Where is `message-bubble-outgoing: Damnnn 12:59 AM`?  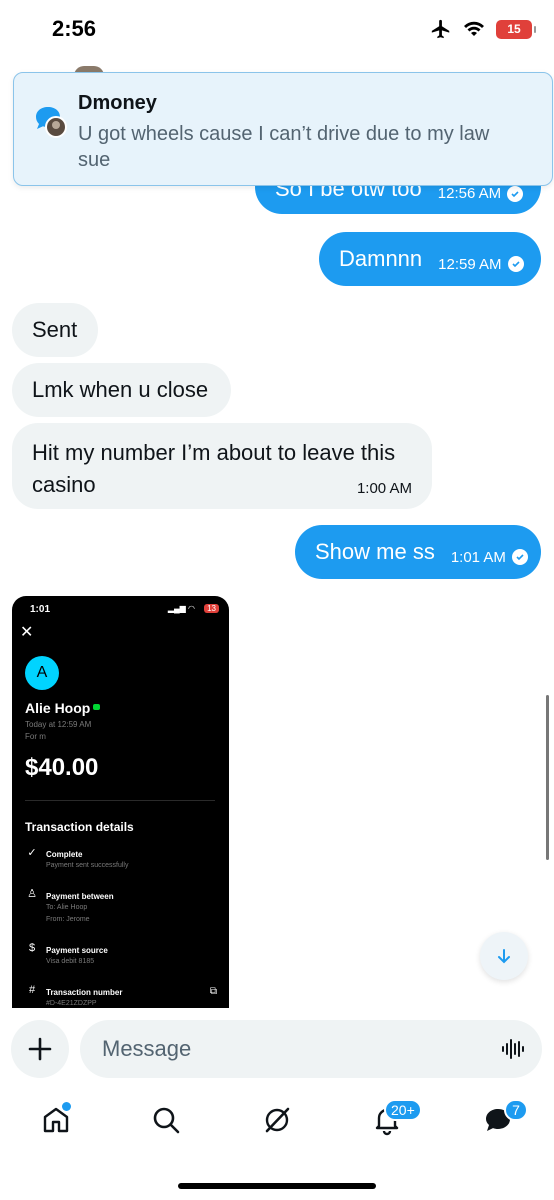 message-bubble-outgoing: Damnnn 12:59 AM is located at coordinates (430, 259).